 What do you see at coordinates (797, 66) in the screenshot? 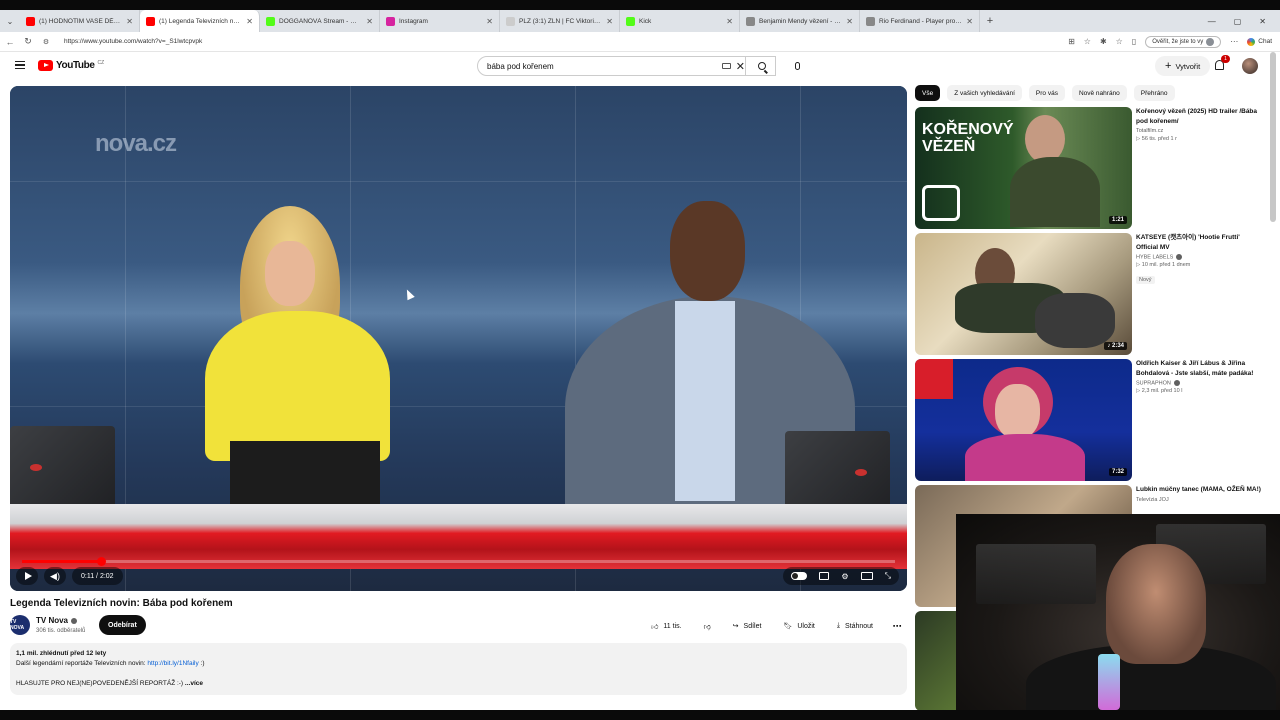
I see `voice-search-button` at bounding box center [797, 66].